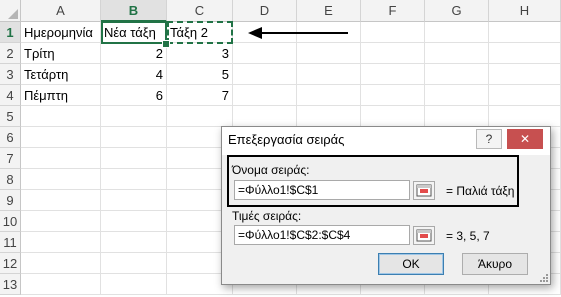 This screenshot has height=297, width=561. I want to click on select-all-corner, so click(10, 11).